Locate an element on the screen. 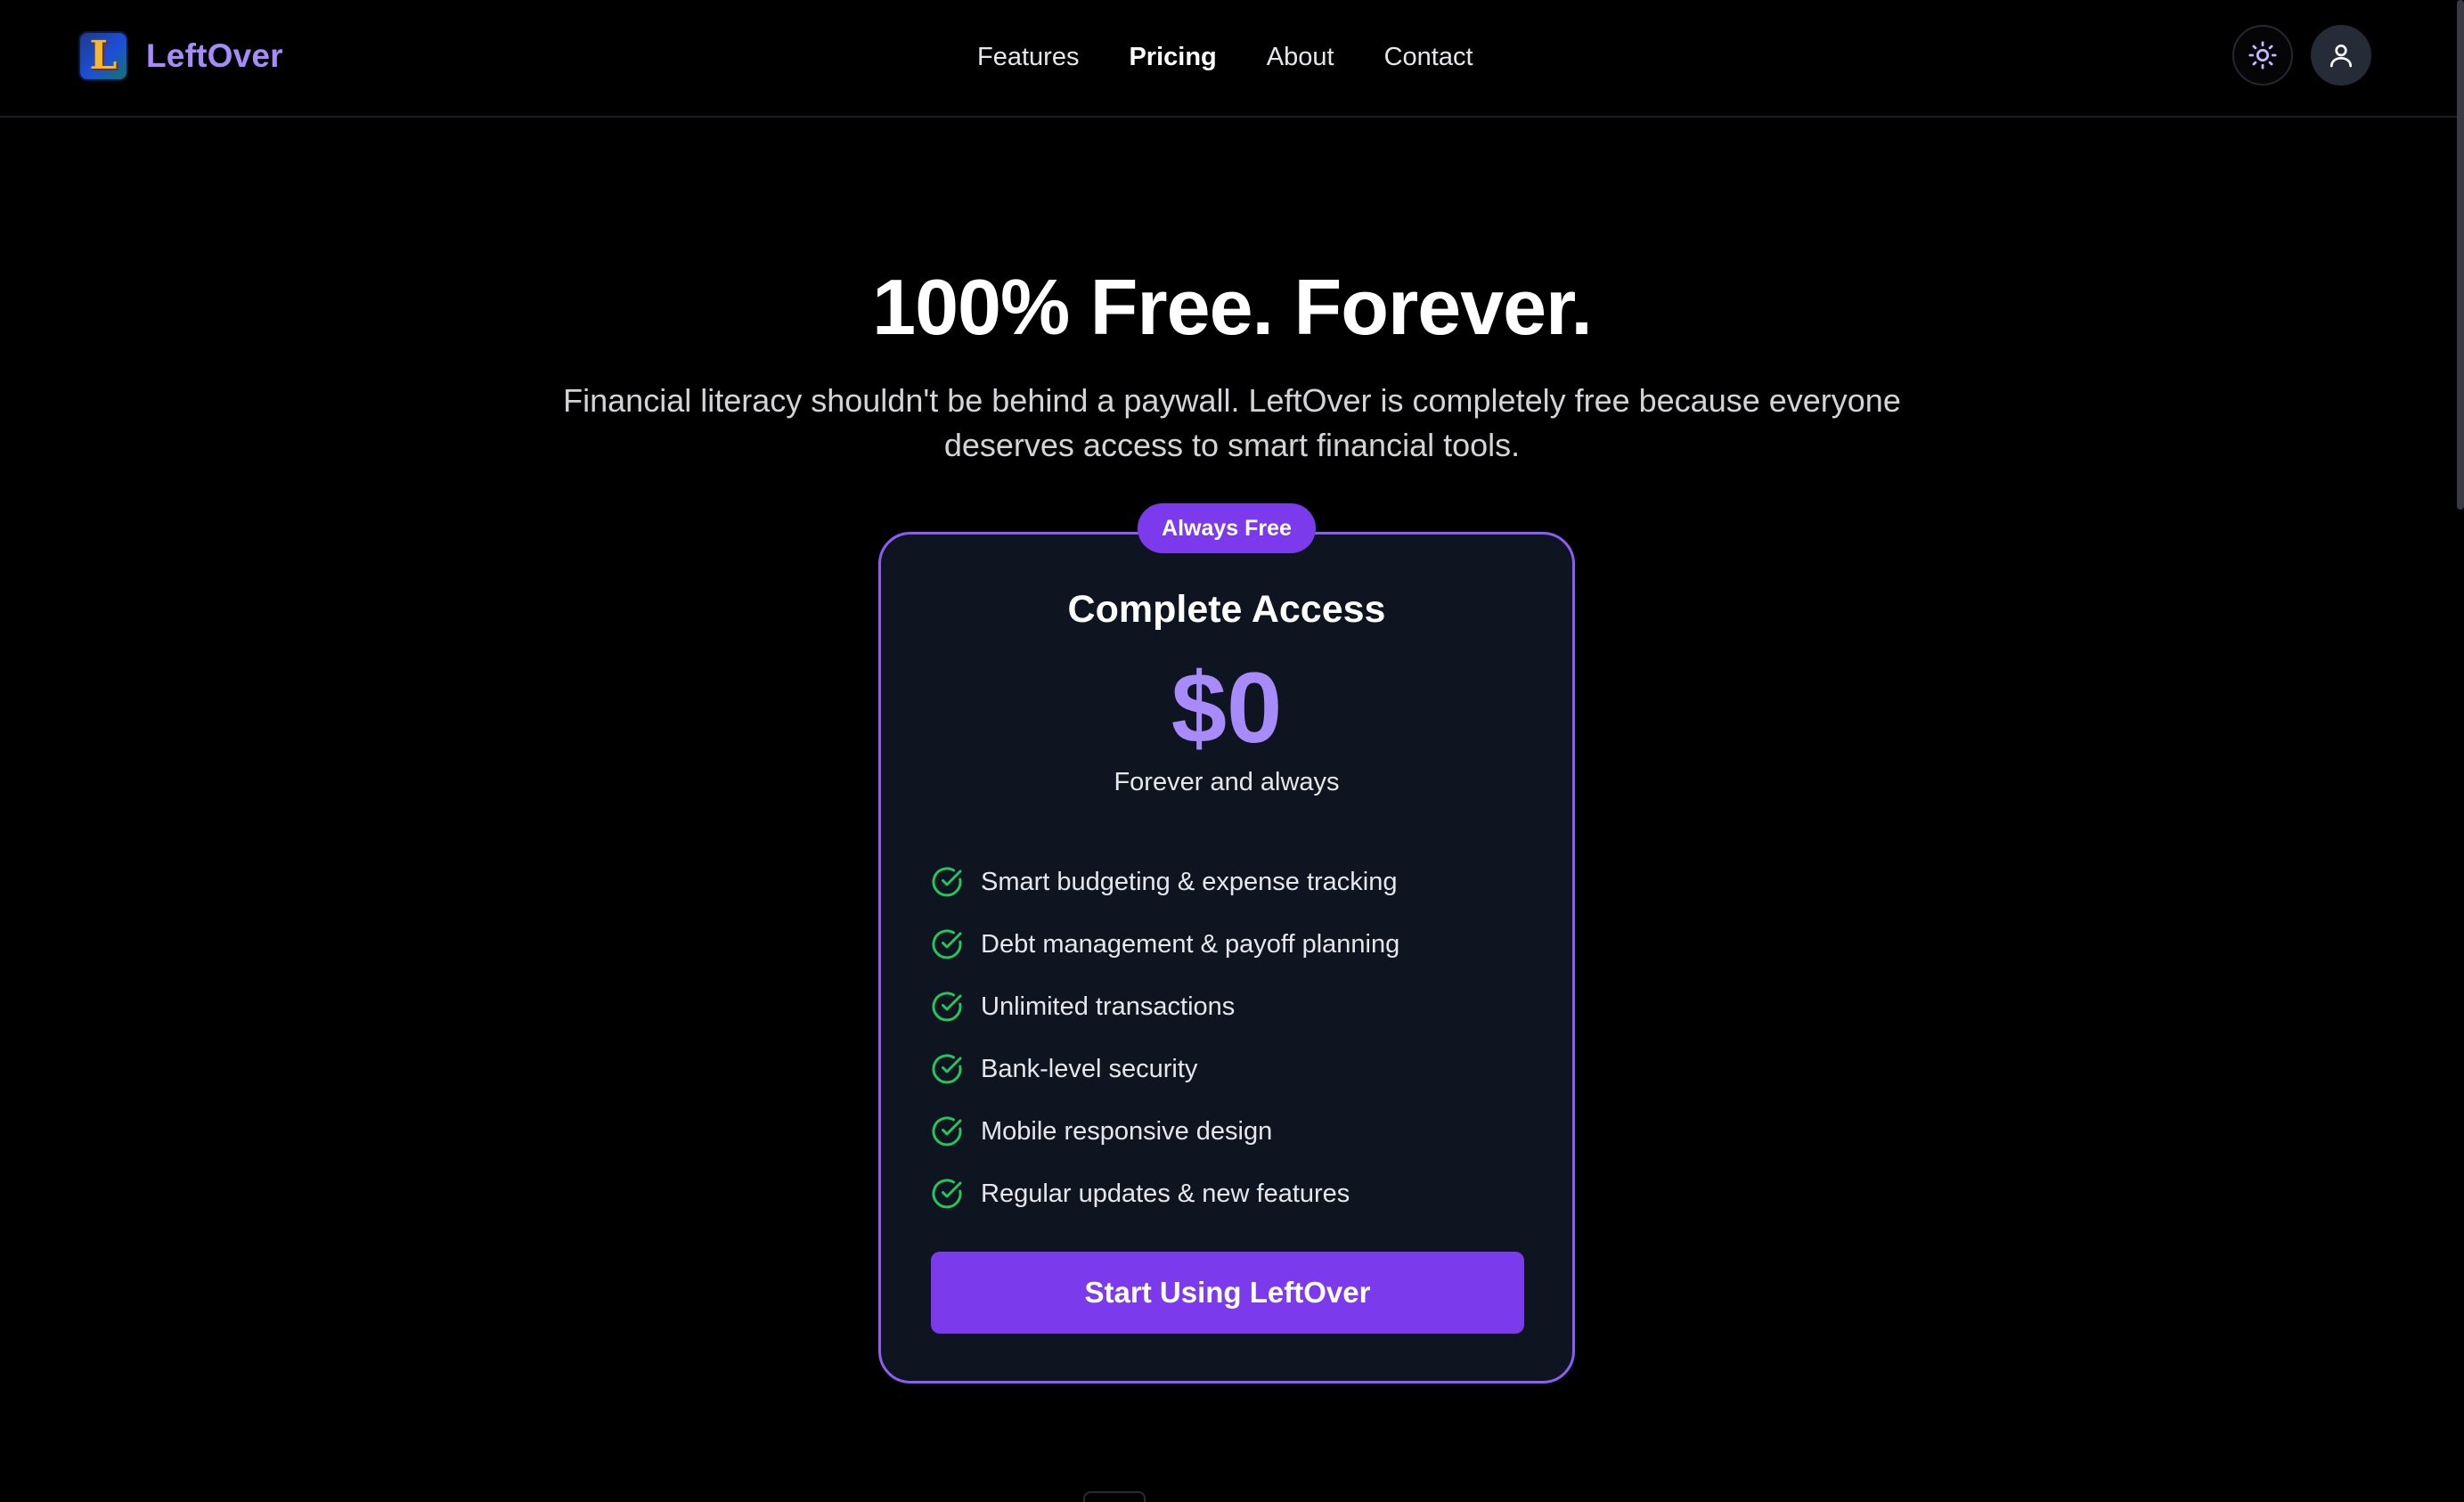  account-button is located at coordinates (2341, 56).